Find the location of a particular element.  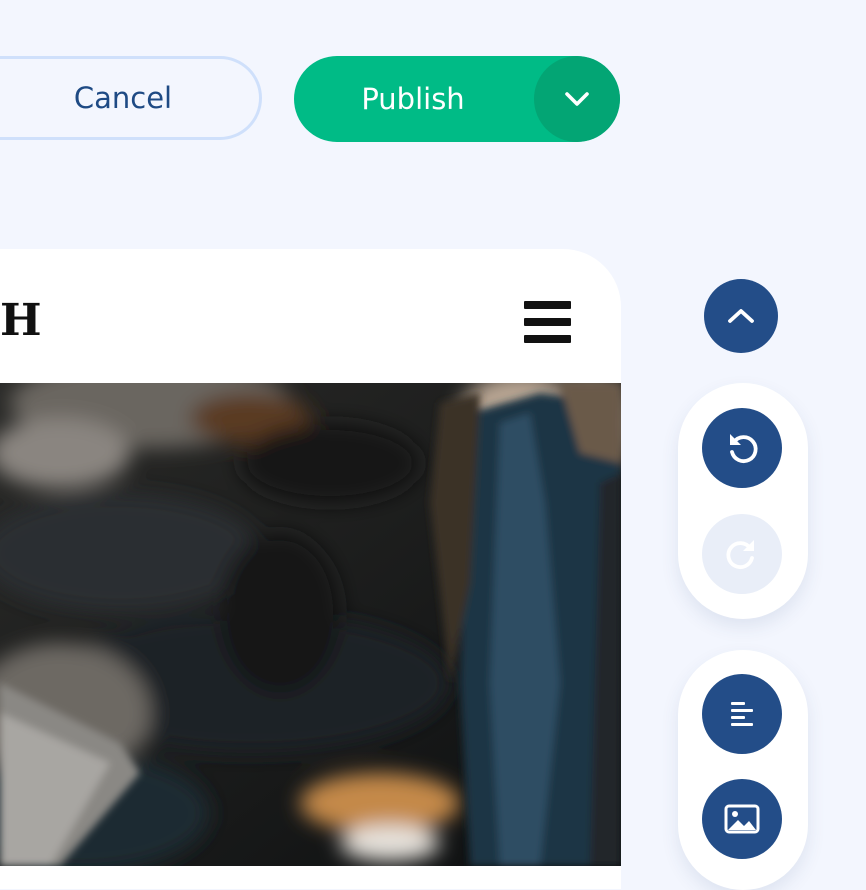

text-align-icon is located at coordinates (742, 714).